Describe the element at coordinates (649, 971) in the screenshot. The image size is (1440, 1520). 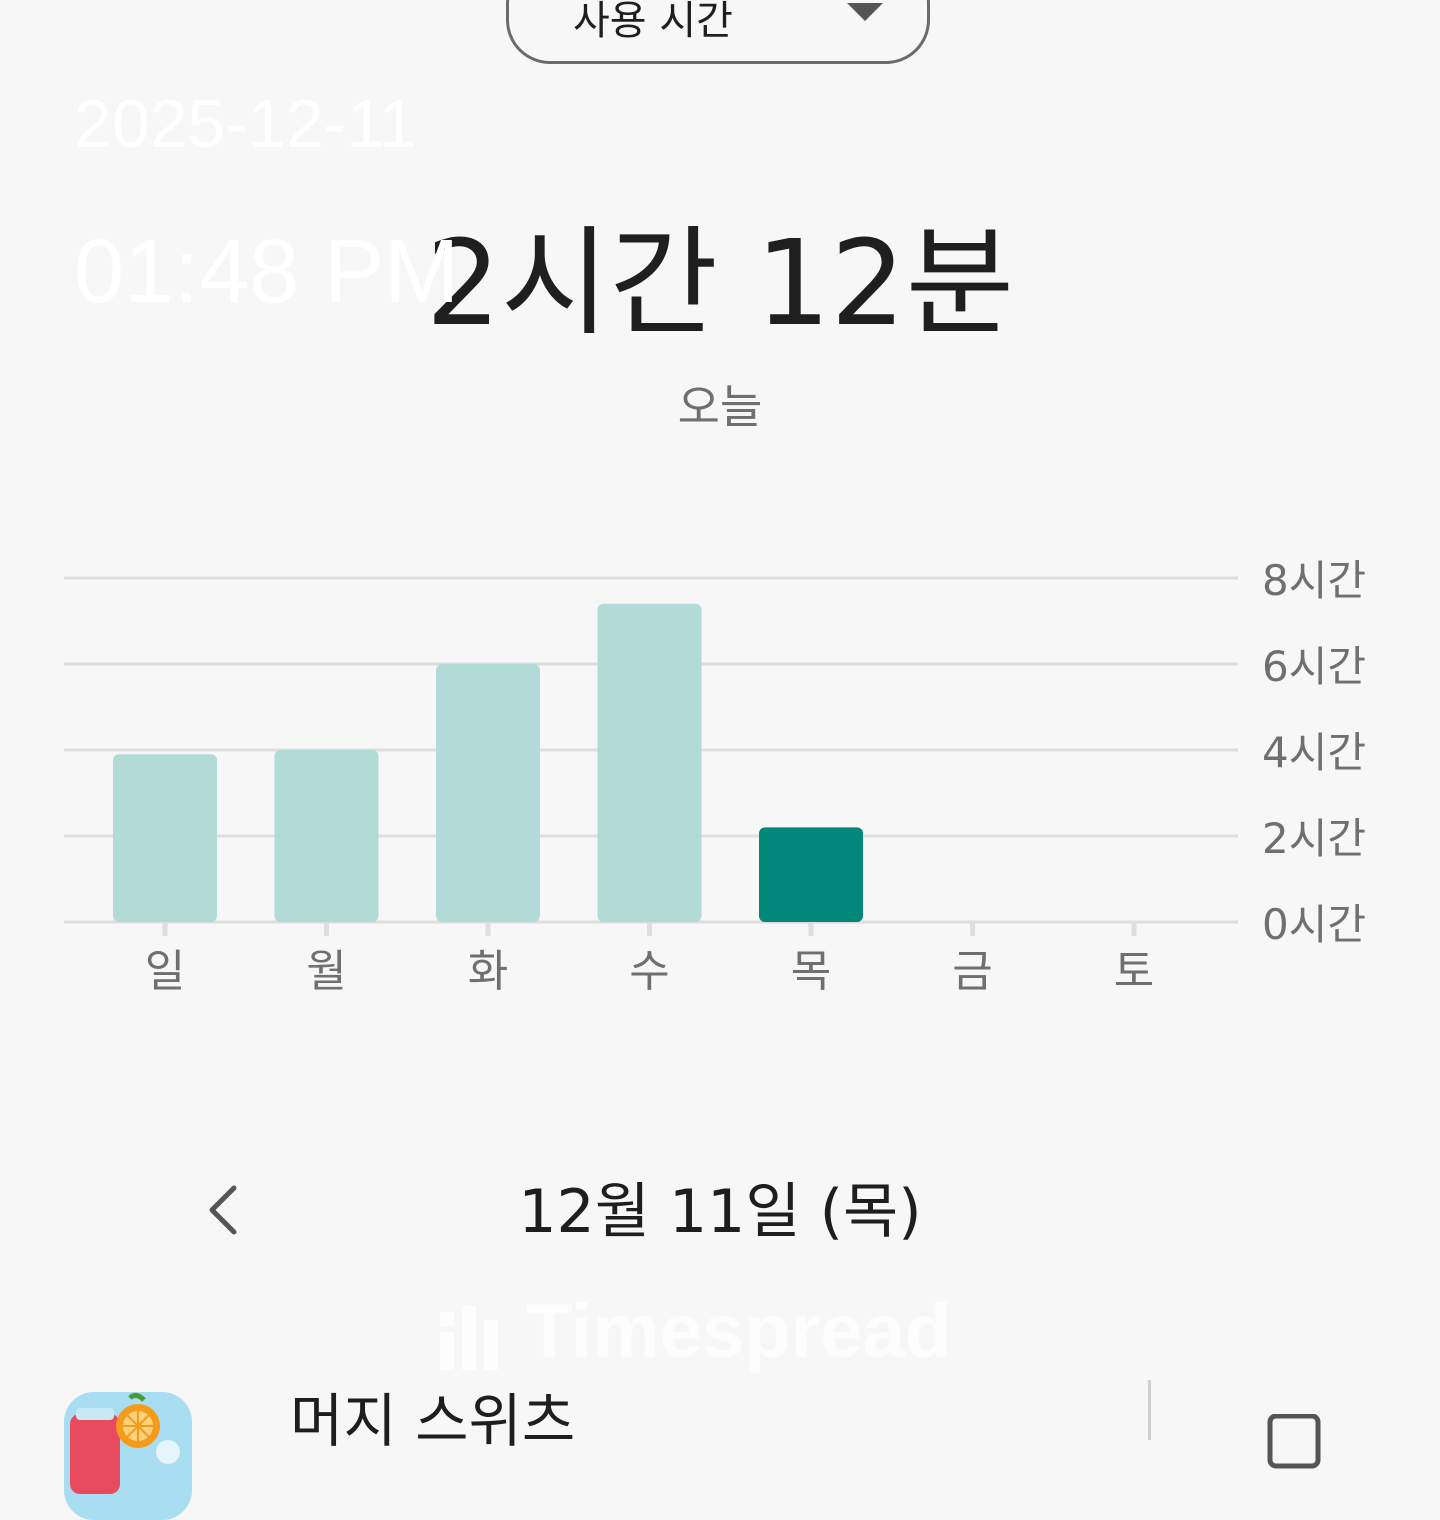
I see `x-tick-label: 수` at that location.